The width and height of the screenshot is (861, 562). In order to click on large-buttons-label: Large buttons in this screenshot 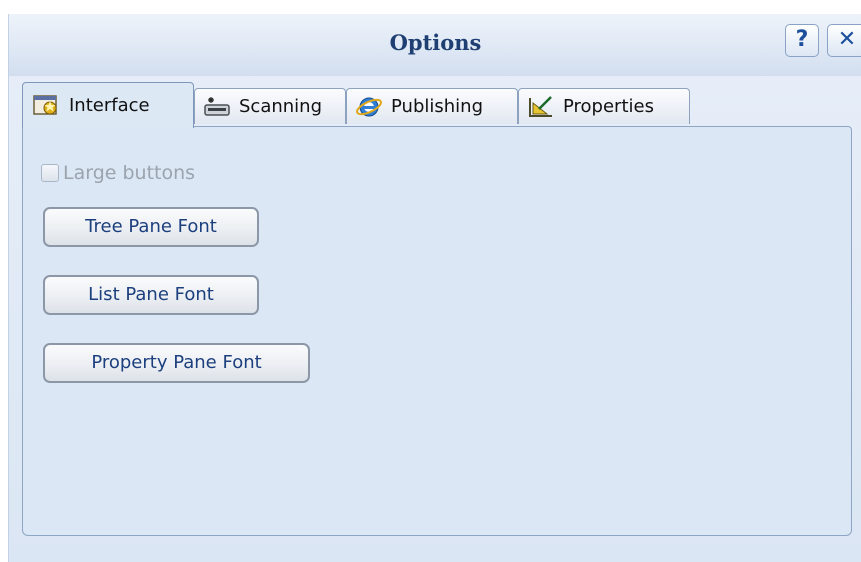, I will do `click(129, 173)`.